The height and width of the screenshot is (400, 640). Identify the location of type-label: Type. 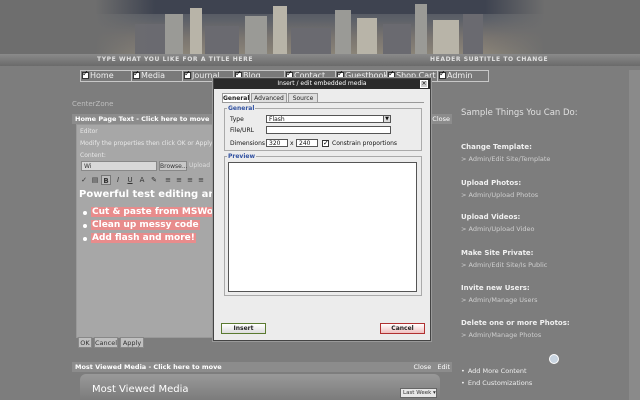
(237, 119).